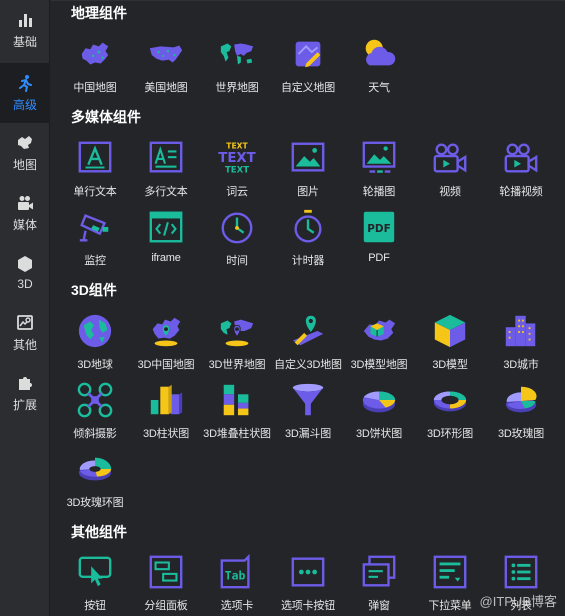 This screenshot has height=616, width=565. I want to click on component-tab: Tab 选项卡, so click(237, 583).